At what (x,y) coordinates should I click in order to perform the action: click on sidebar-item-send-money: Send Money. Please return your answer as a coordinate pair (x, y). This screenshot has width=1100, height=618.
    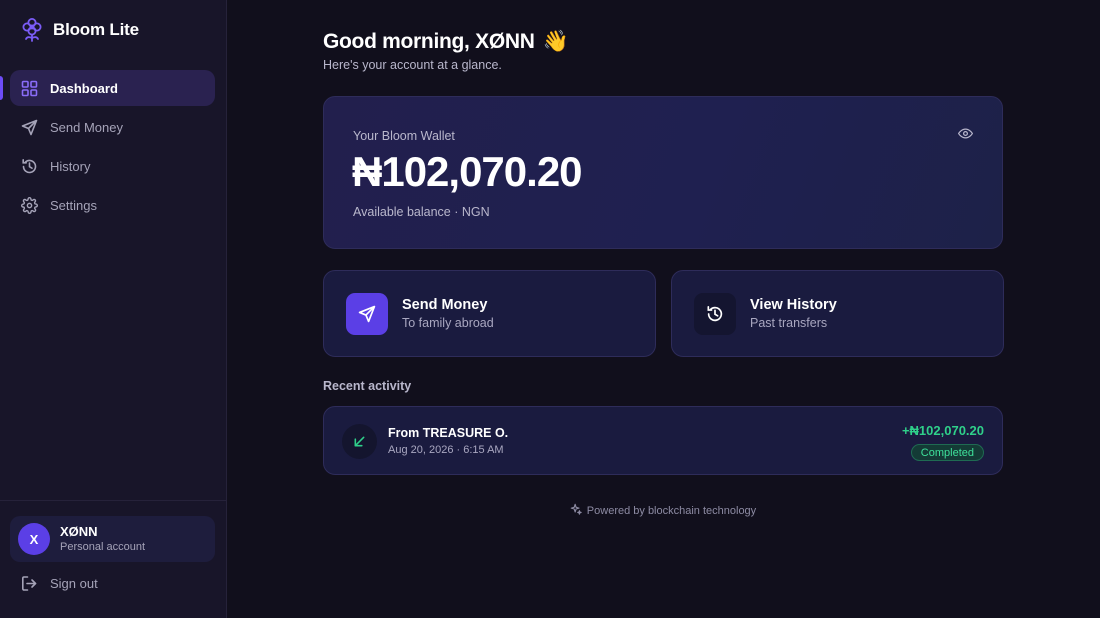
    Looking at the image, I should click on (112, 127).